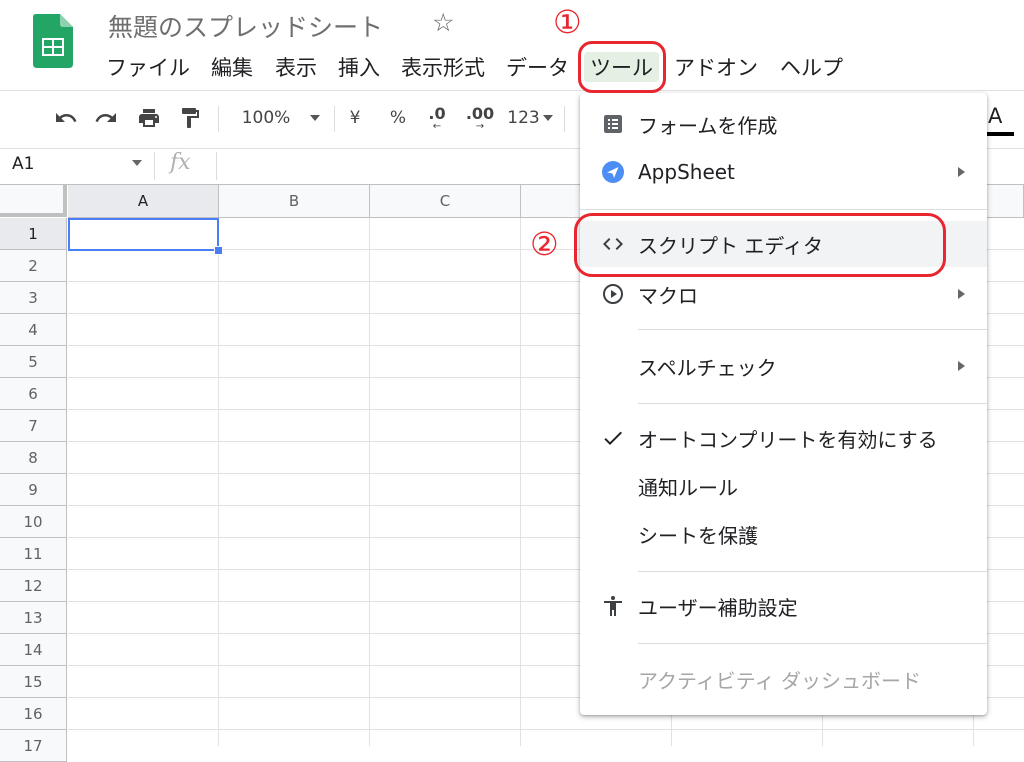  Describe the element at coordinates (760, 245) in the screenshot. I see `annotation-highlight-script-editor` at that location.